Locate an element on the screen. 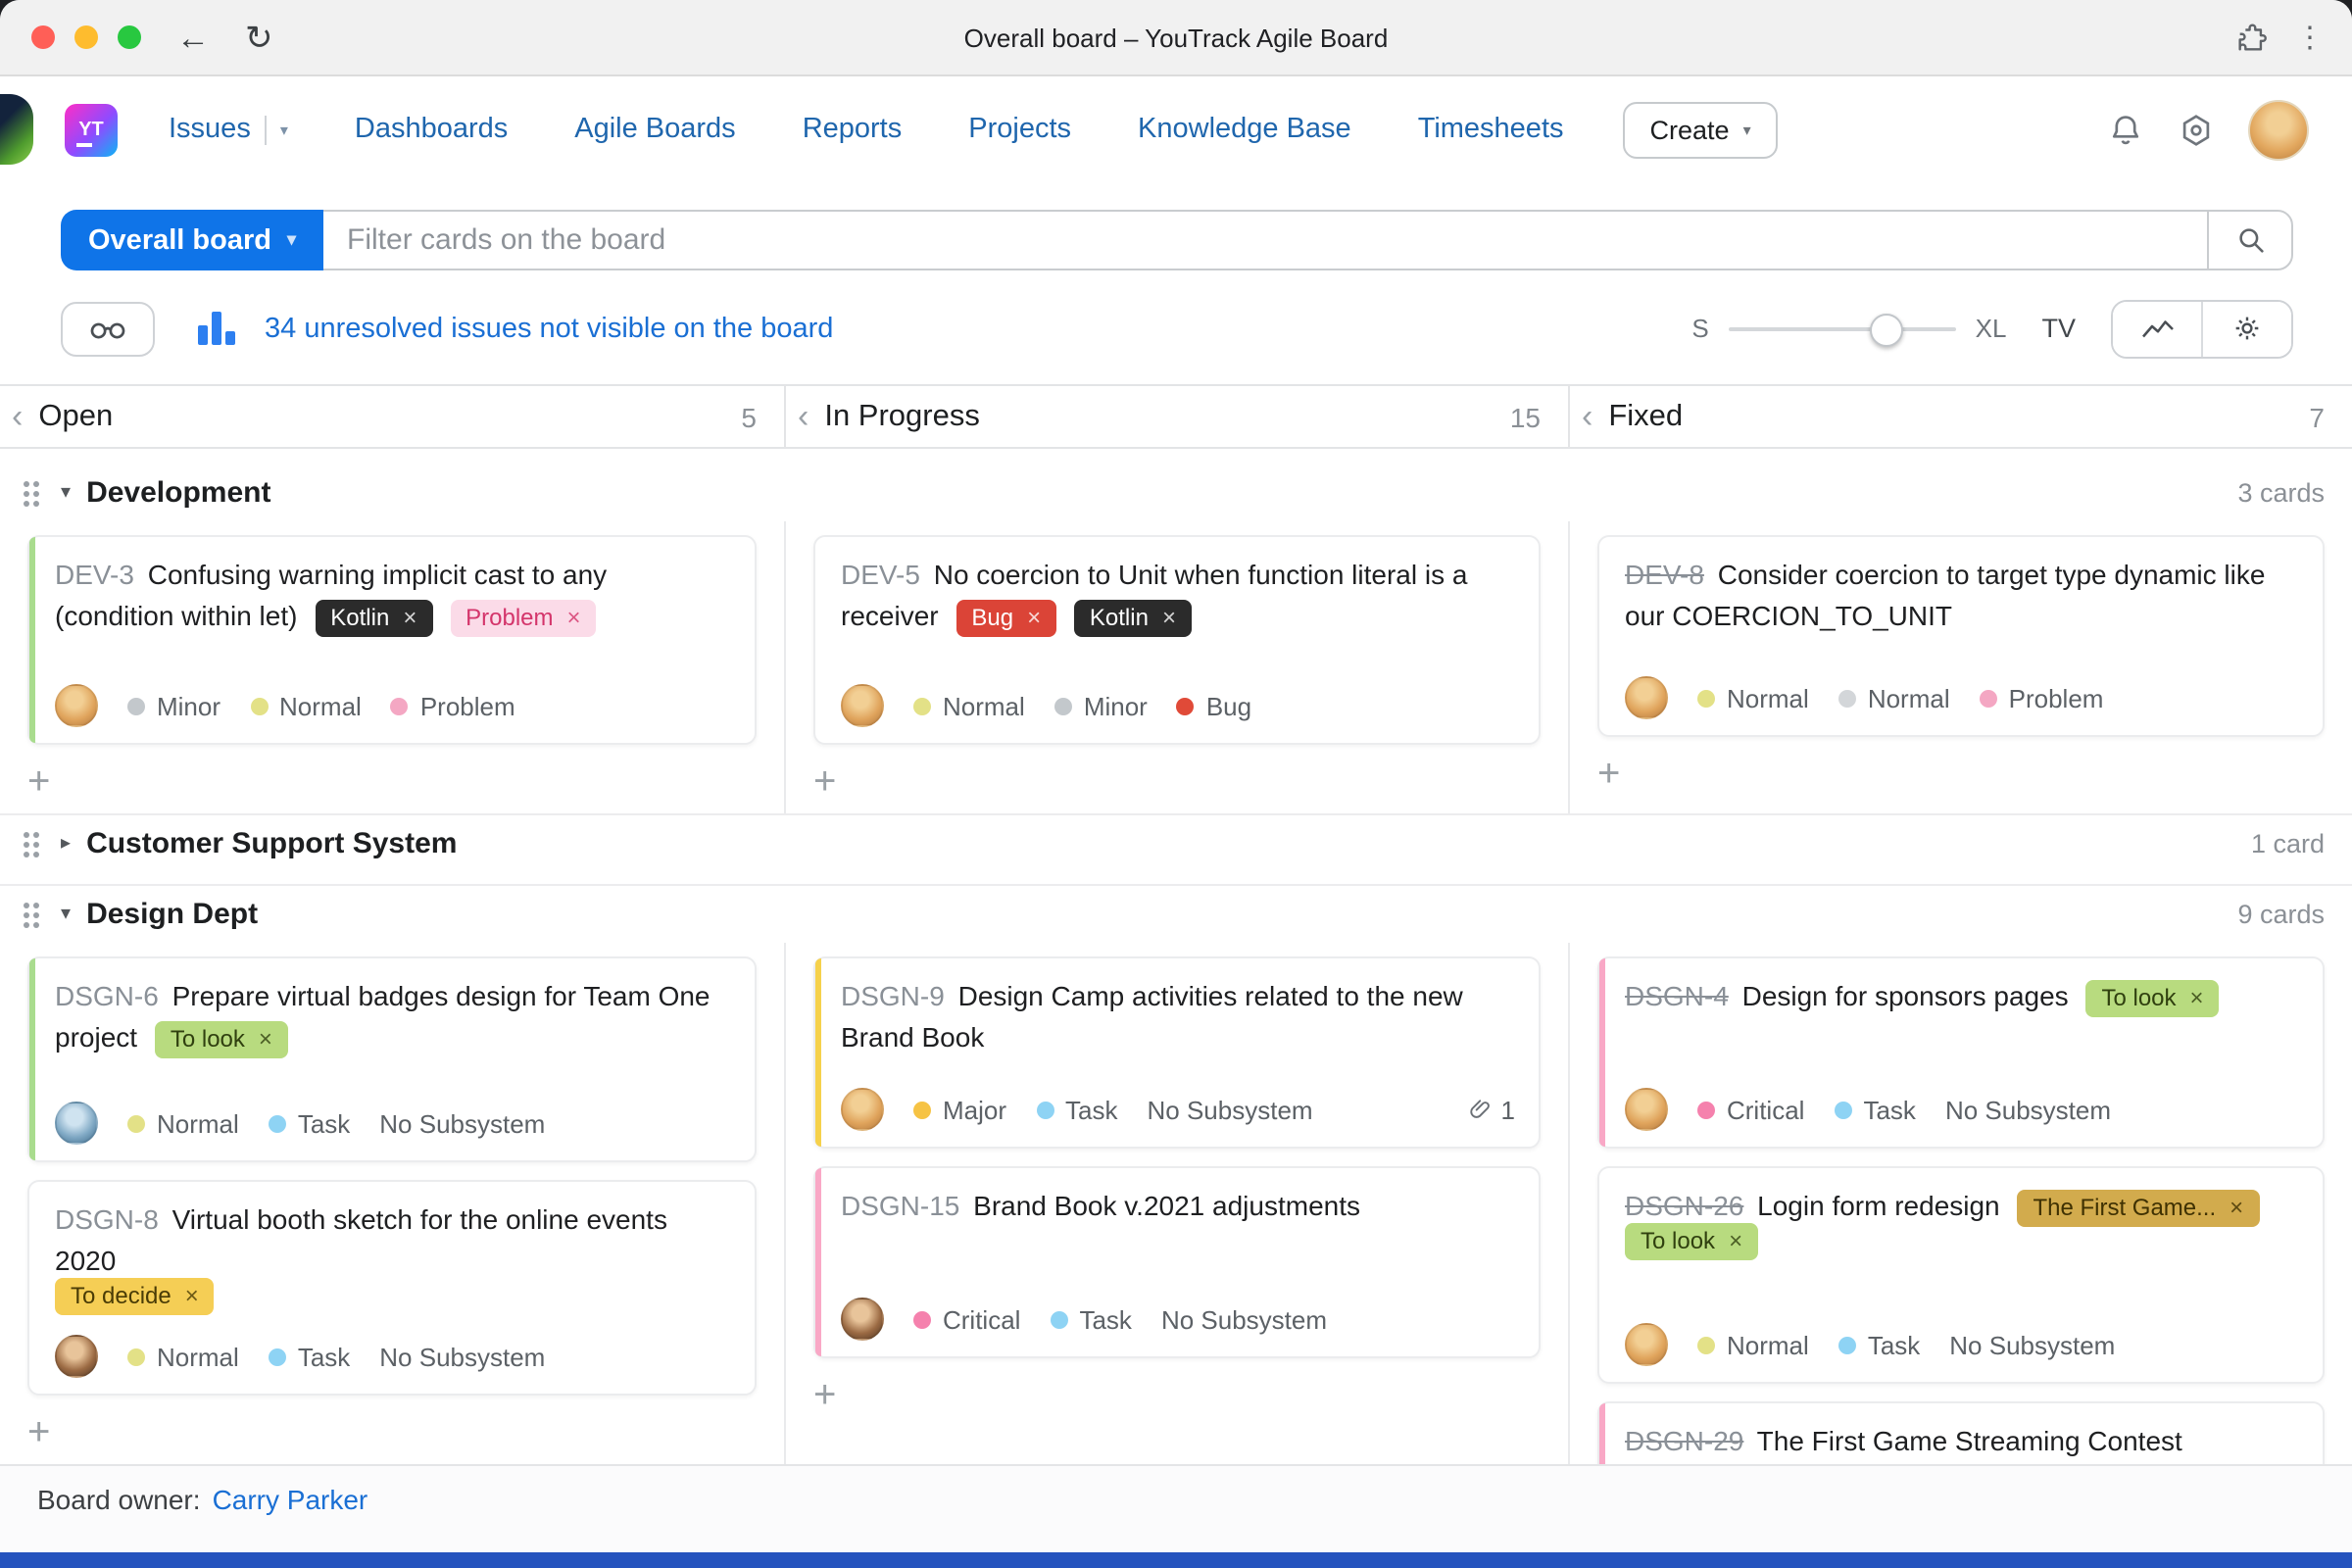 This screenshot has height=1568, width=2352. nav-knowledge-base: Knowledge Base is located at coordinates (1244, 129).